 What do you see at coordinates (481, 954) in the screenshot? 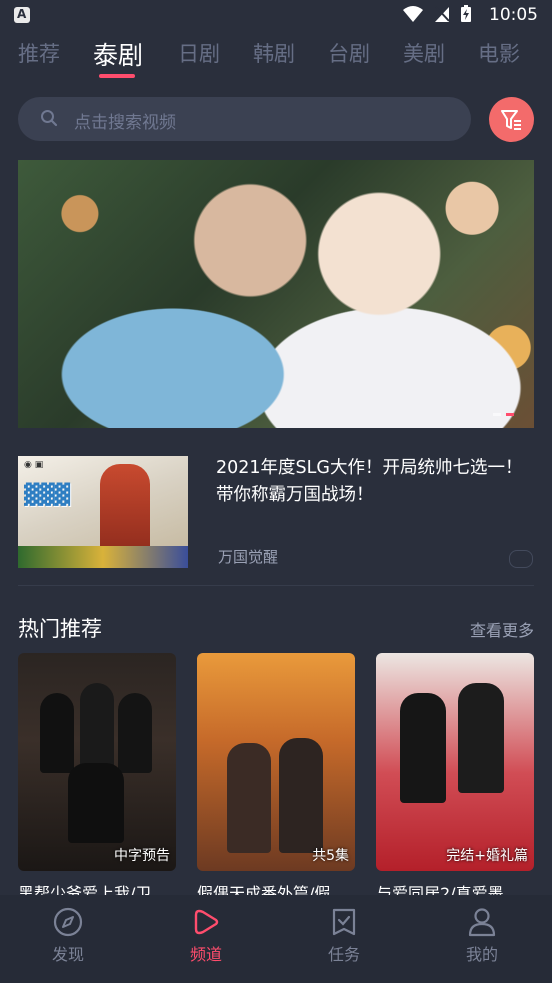
I see `nav-label: 我的` at bounding box center [481, 954].